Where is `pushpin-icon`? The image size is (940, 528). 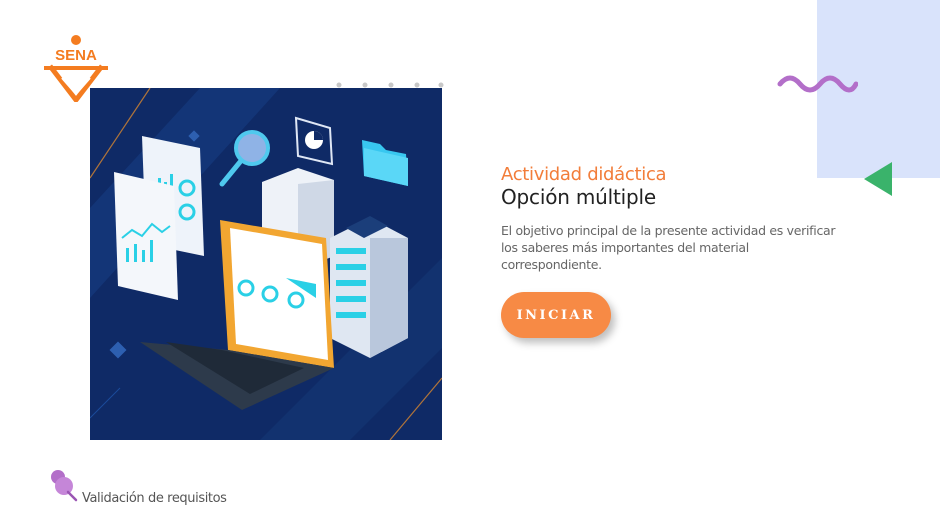
pushpin-icon is located at coordinates (64, 486).